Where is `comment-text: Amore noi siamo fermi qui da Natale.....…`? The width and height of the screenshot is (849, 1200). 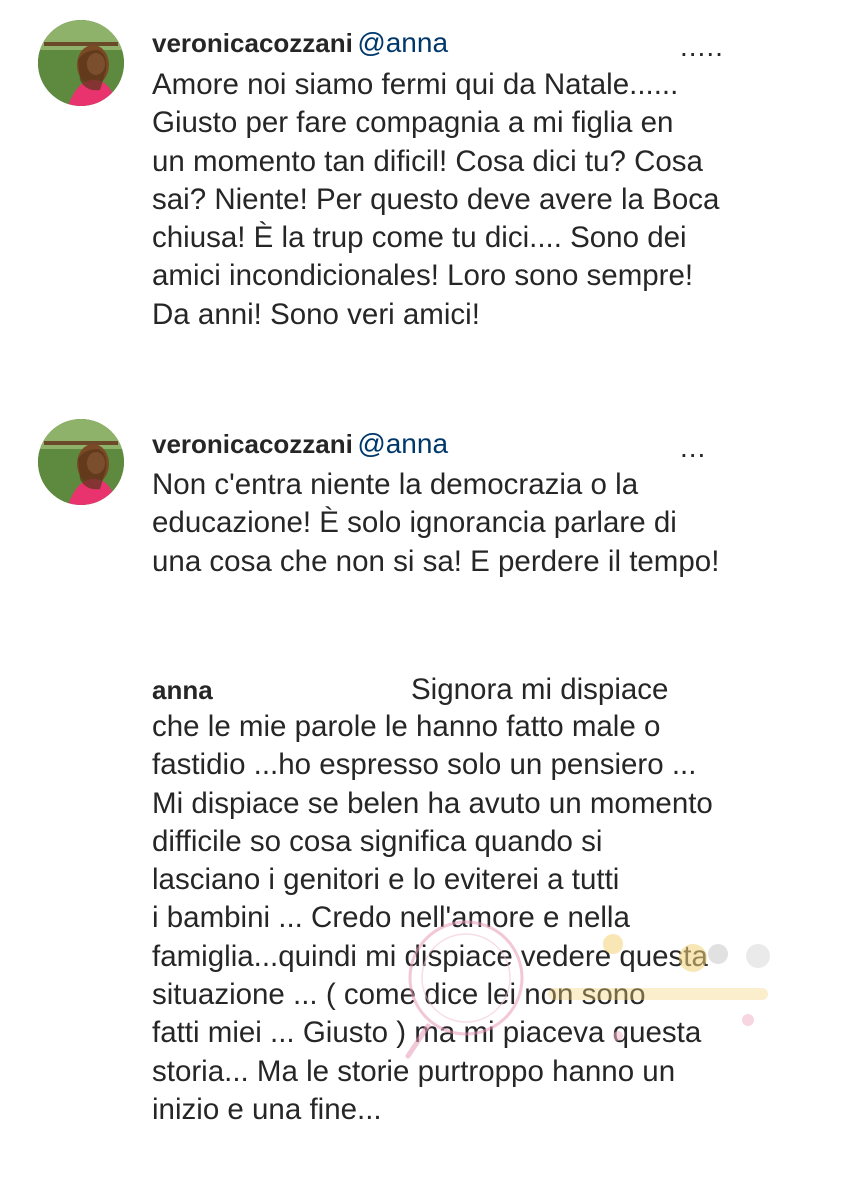 comment-text: Amore noi siamo fermi qui da Natale.....… is located at coordinates (436, 199).